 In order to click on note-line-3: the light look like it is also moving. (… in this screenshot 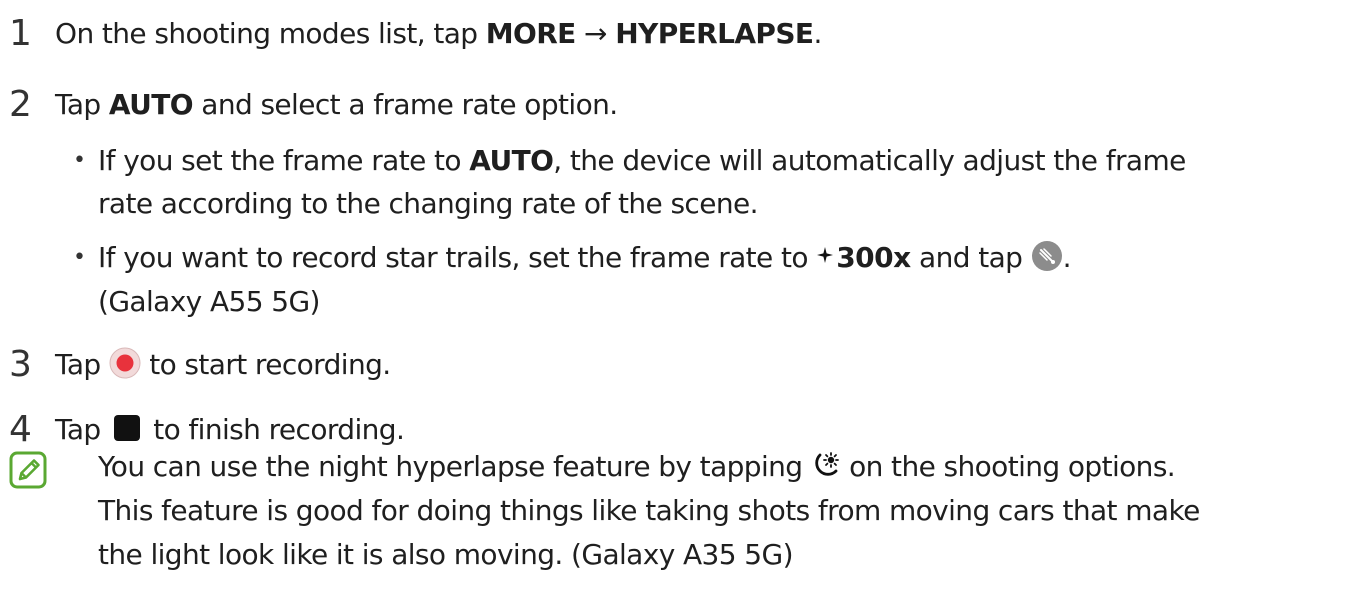, I will do `click(446, 554)`.